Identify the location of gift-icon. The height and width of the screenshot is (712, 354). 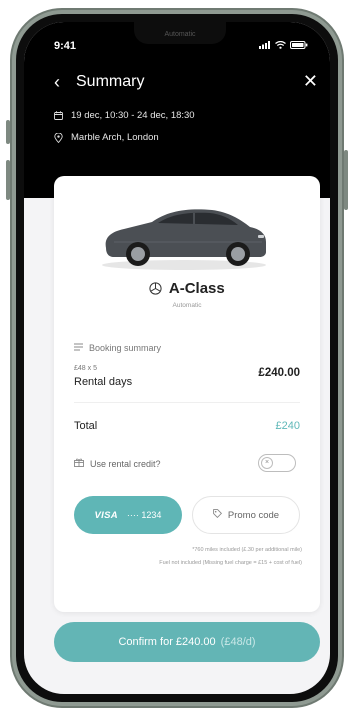
(79, 463).